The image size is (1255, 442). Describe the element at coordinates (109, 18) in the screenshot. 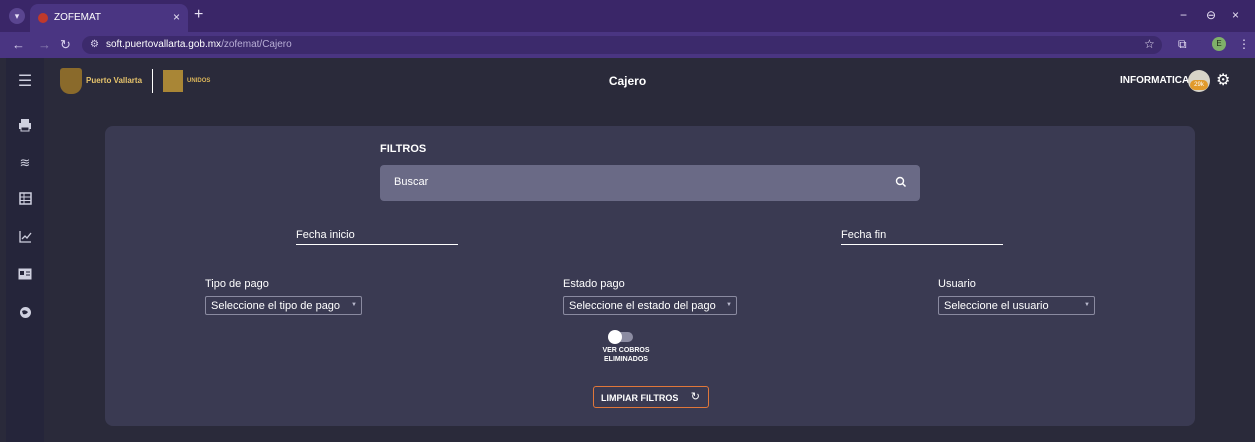

I see `browser-tab: ZOFEMAT ×` at that location.